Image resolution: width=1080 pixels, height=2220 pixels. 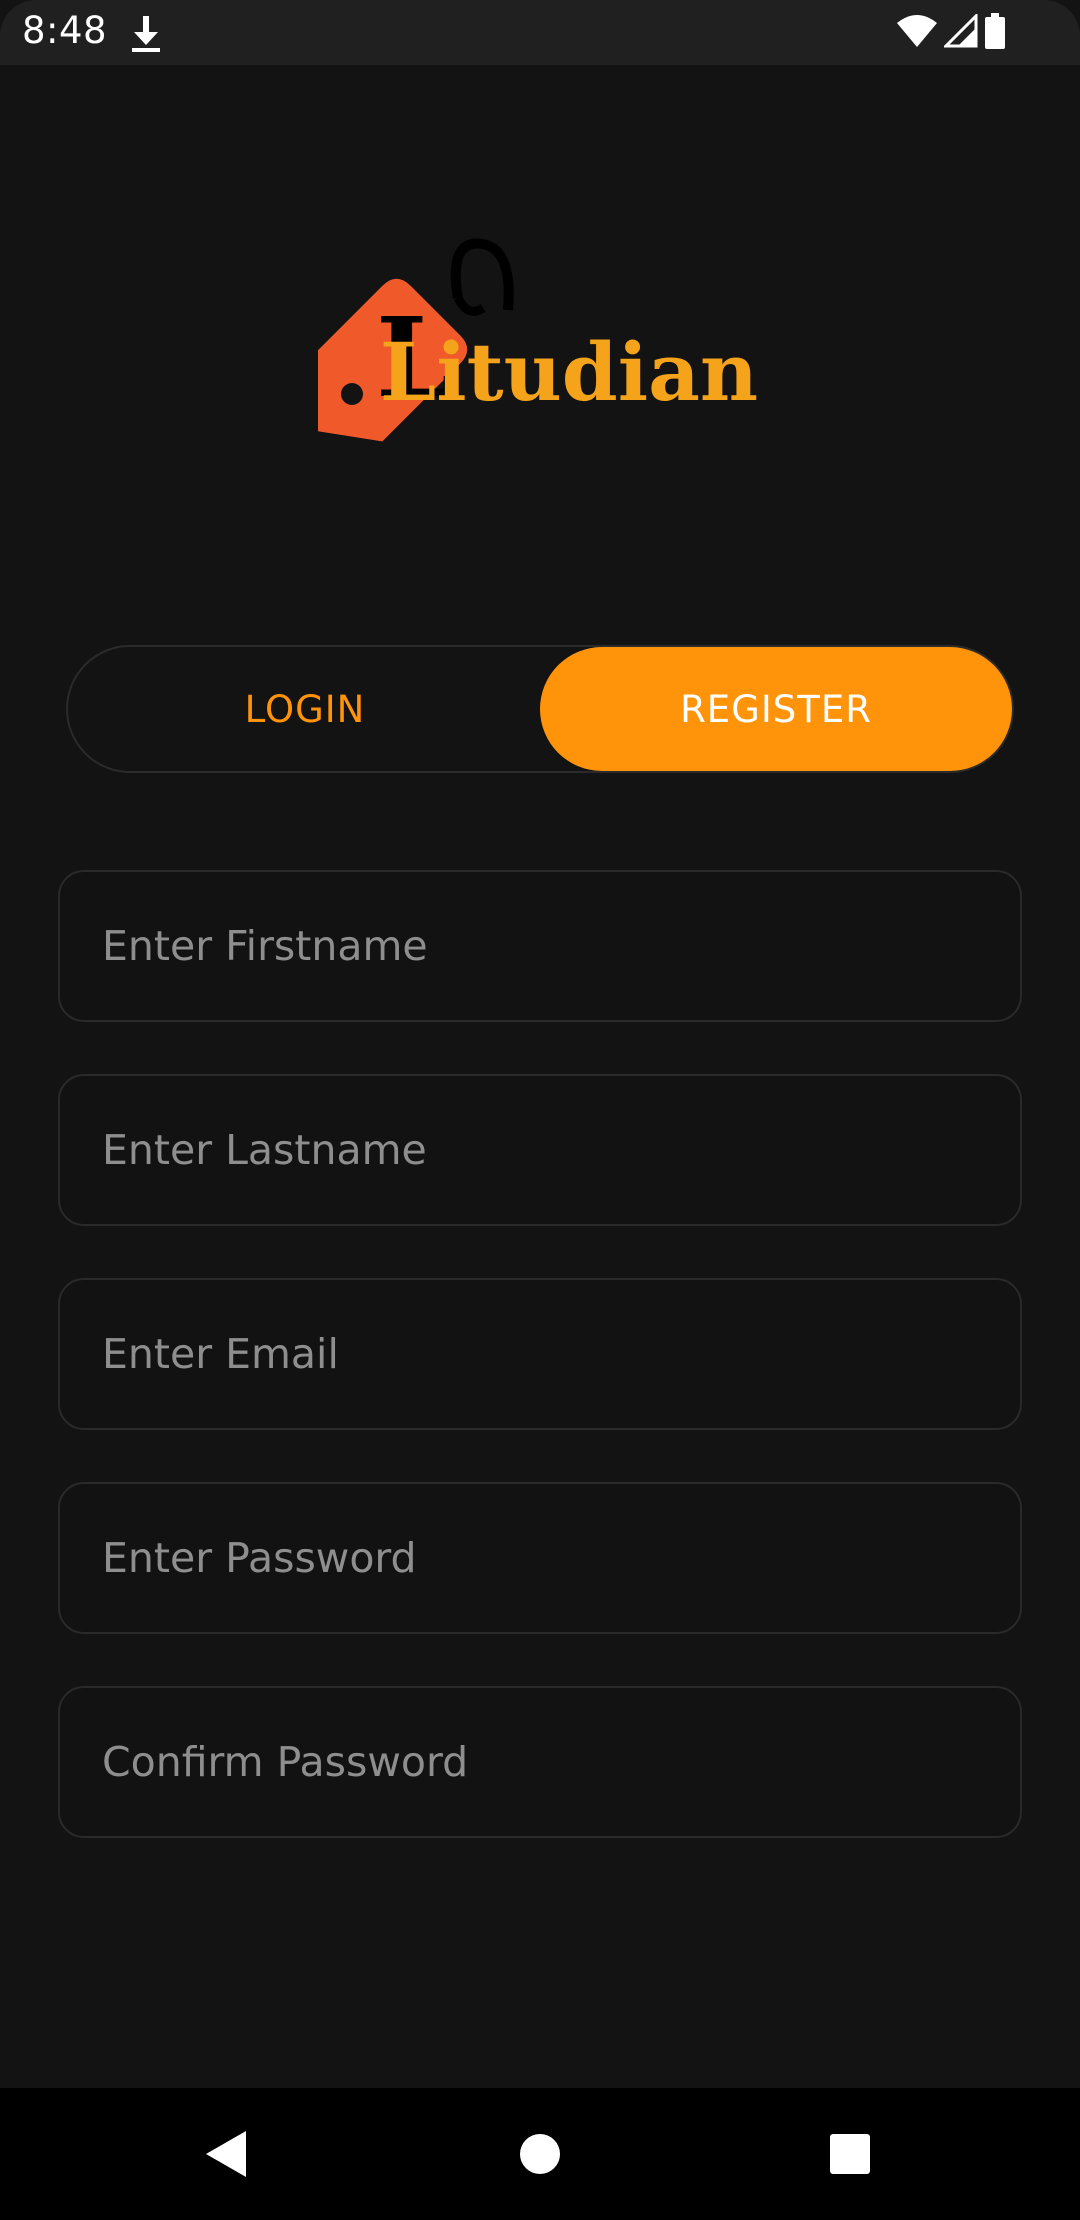 I want to click on battery-icon, so click(x=995, y=33).